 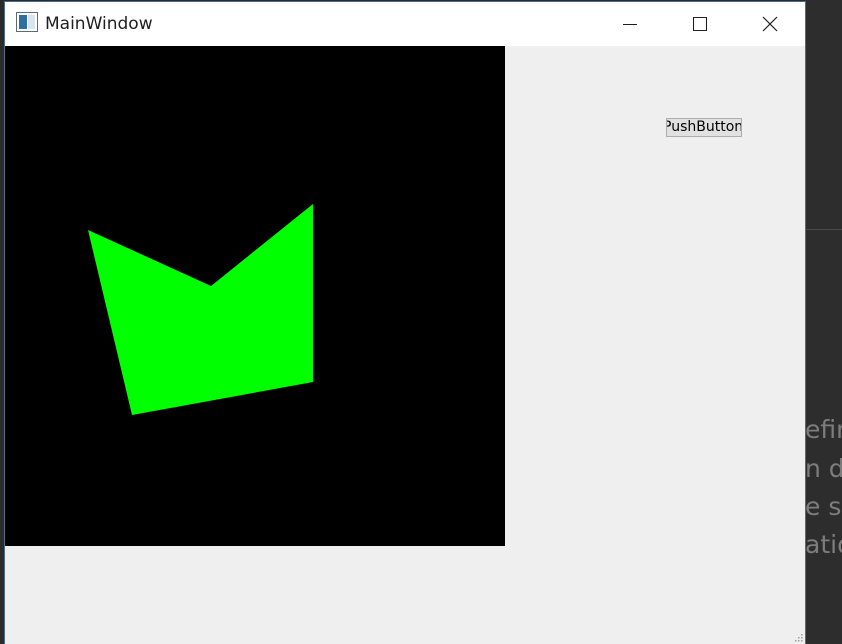 I want to click on background-text-line: atio, so click(x=823, y=544).